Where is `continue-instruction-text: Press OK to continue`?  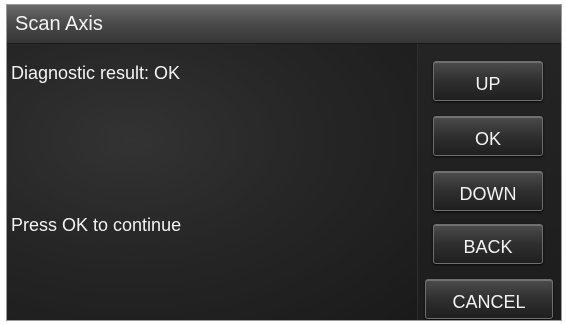
continue-instruction-text: Press OK to continue is located at coordinates (96, 225).